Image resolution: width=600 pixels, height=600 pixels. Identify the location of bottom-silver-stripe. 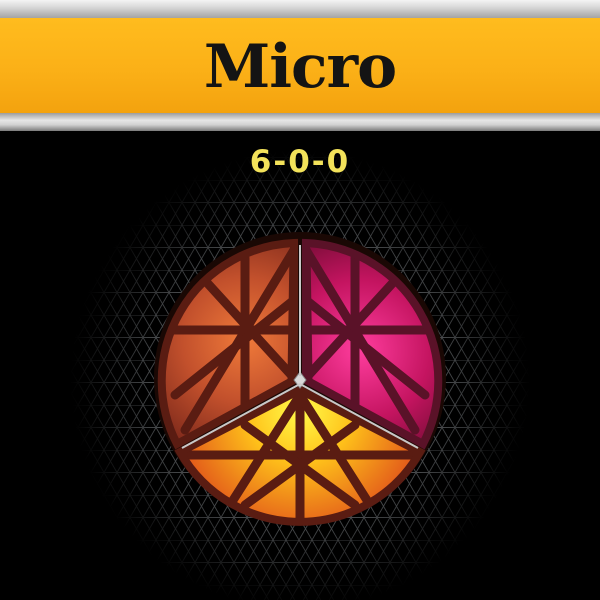
(300, 122).